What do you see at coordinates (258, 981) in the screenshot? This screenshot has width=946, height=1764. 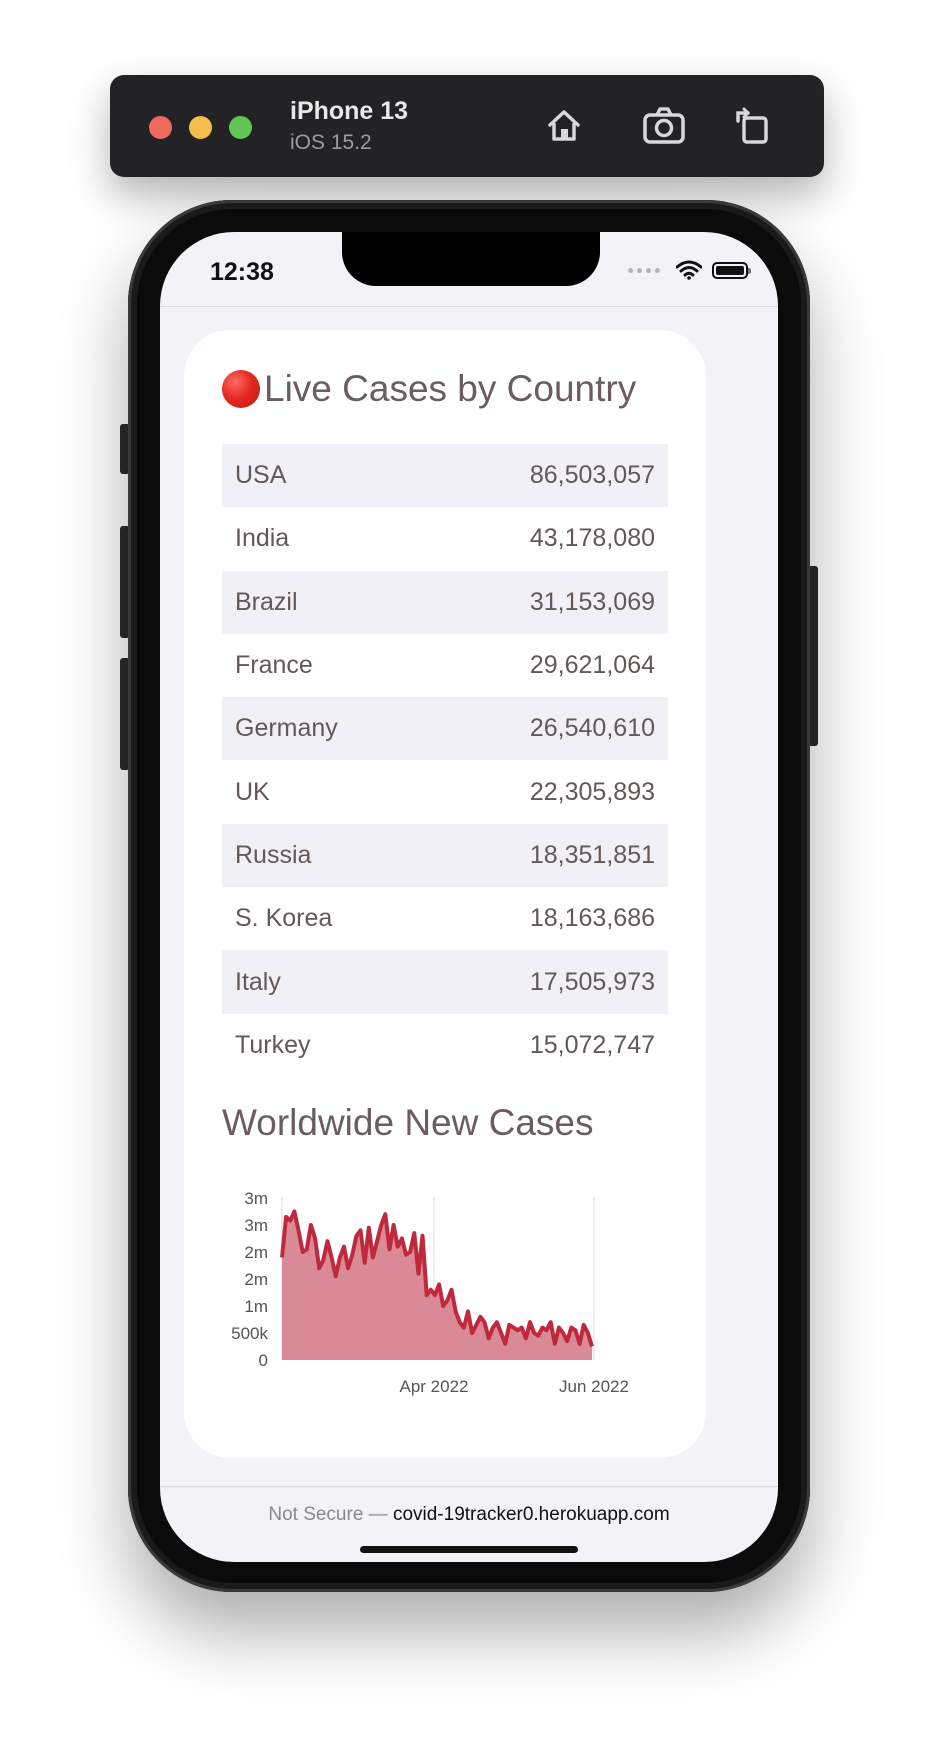 I see `country-name: Italy` at bounding box center [258, 981].